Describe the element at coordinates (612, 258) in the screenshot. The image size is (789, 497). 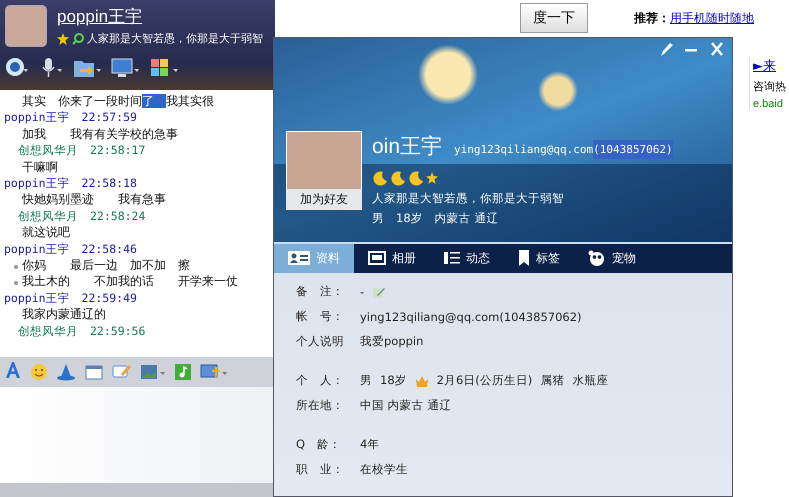
I see `profile-tab: 宠物` at that location.